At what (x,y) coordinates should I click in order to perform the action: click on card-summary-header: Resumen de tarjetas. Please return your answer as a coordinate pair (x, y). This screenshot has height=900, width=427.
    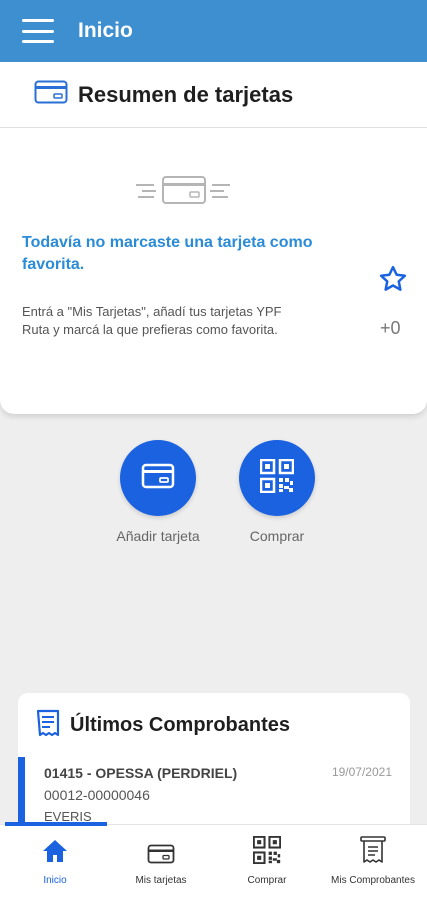
    Looking at the image, I should click on (213, 95).